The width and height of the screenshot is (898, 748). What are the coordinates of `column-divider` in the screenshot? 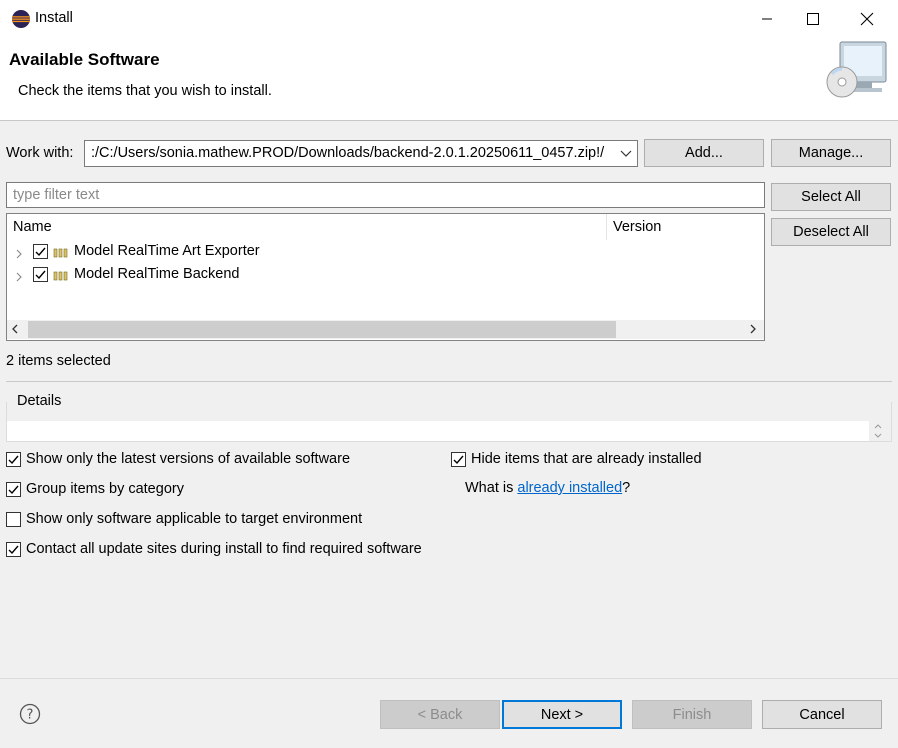 It's located at (606, 227).